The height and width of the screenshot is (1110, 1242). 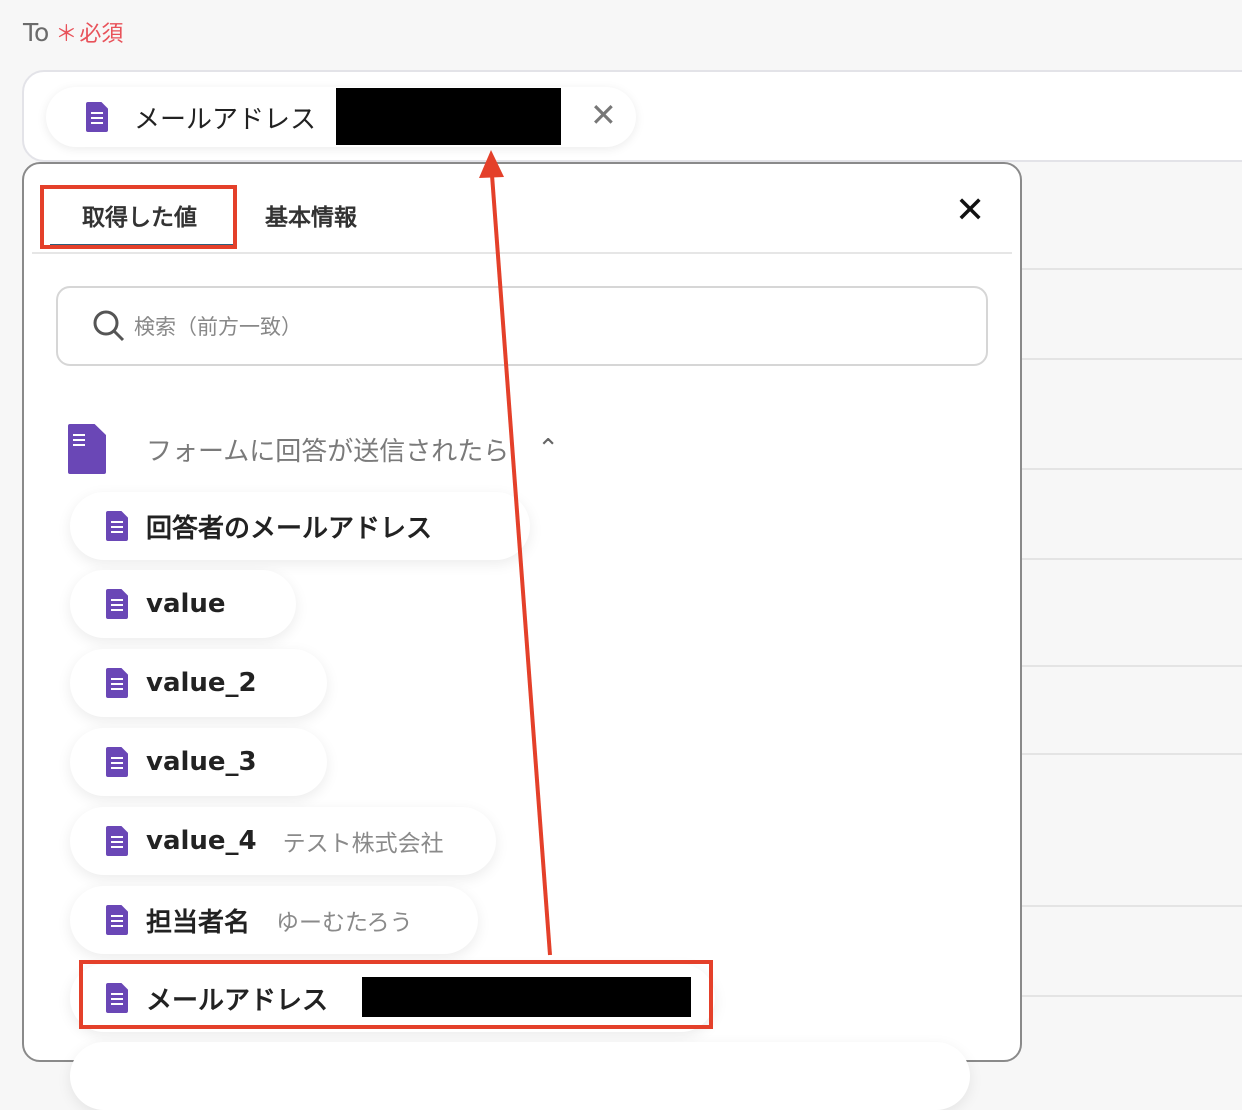 I want to click on annotation-arrow, so click(x=515, y=553).